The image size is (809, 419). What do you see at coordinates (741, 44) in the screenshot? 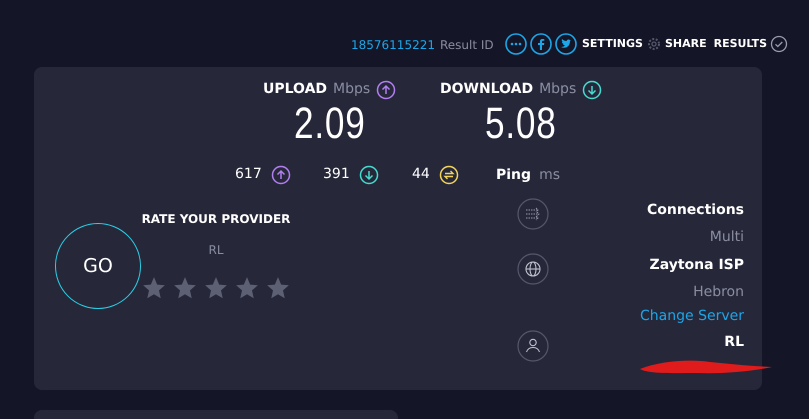
I see `results-link: RESULTS` at bounding box center [741, 44].